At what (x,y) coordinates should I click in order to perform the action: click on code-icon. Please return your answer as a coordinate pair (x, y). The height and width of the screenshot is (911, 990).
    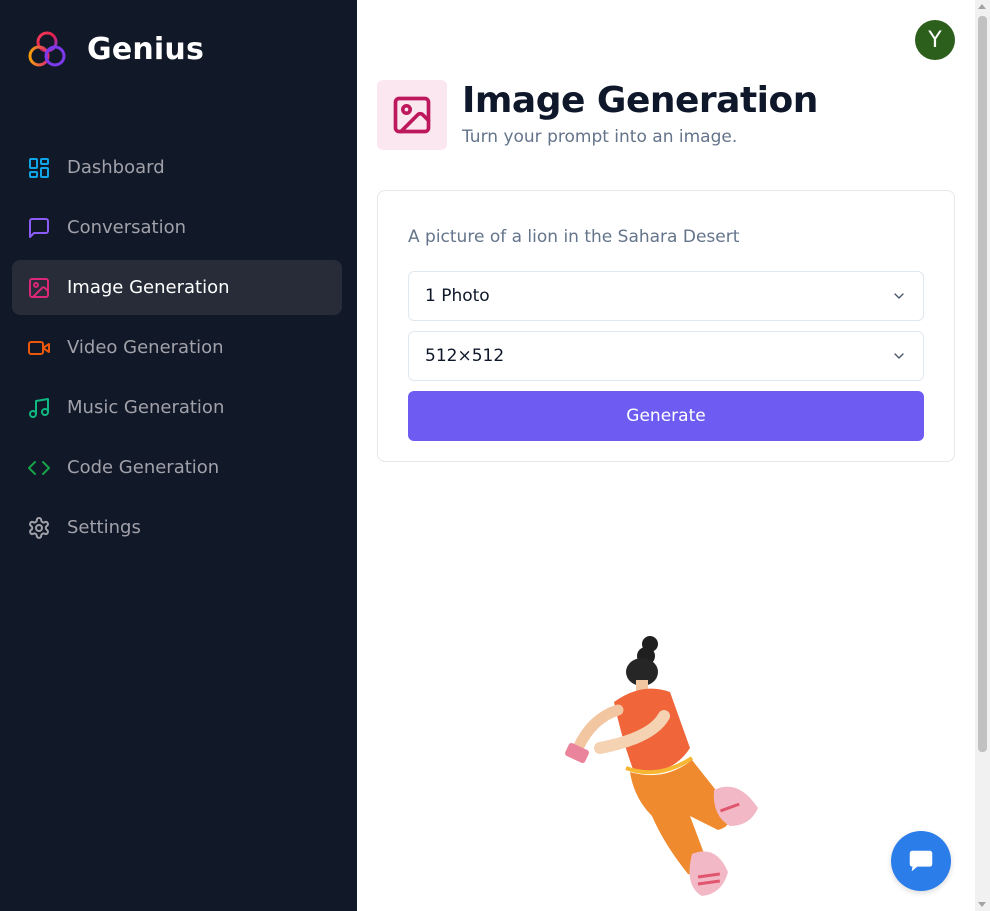
    Looking at the image, I should click on (39, 468).